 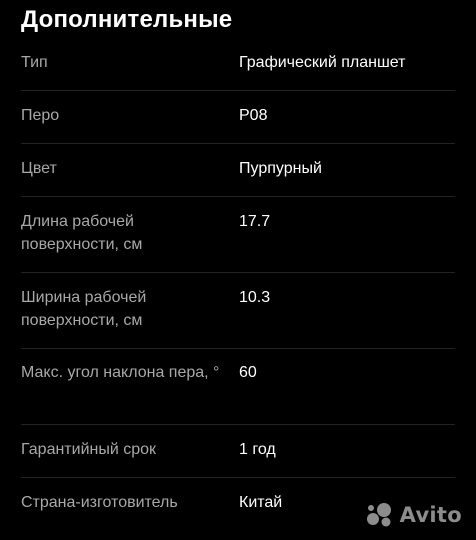 I want to click on spec-row-warranty: Гарантийный срок 1 год, so click(x=238, y=451).